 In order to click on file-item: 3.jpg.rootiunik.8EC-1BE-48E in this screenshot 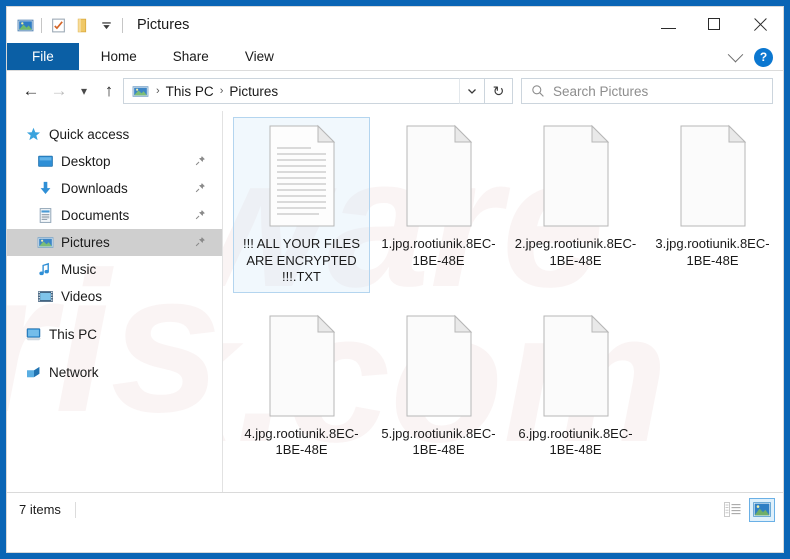, I will do `click(712, 205)`.